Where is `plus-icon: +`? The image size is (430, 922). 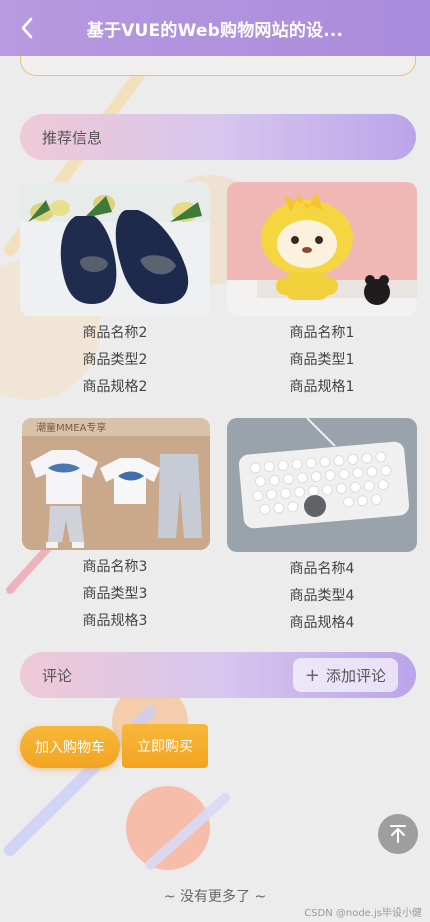 plus-icon: + is located at coordinates (312, 675).